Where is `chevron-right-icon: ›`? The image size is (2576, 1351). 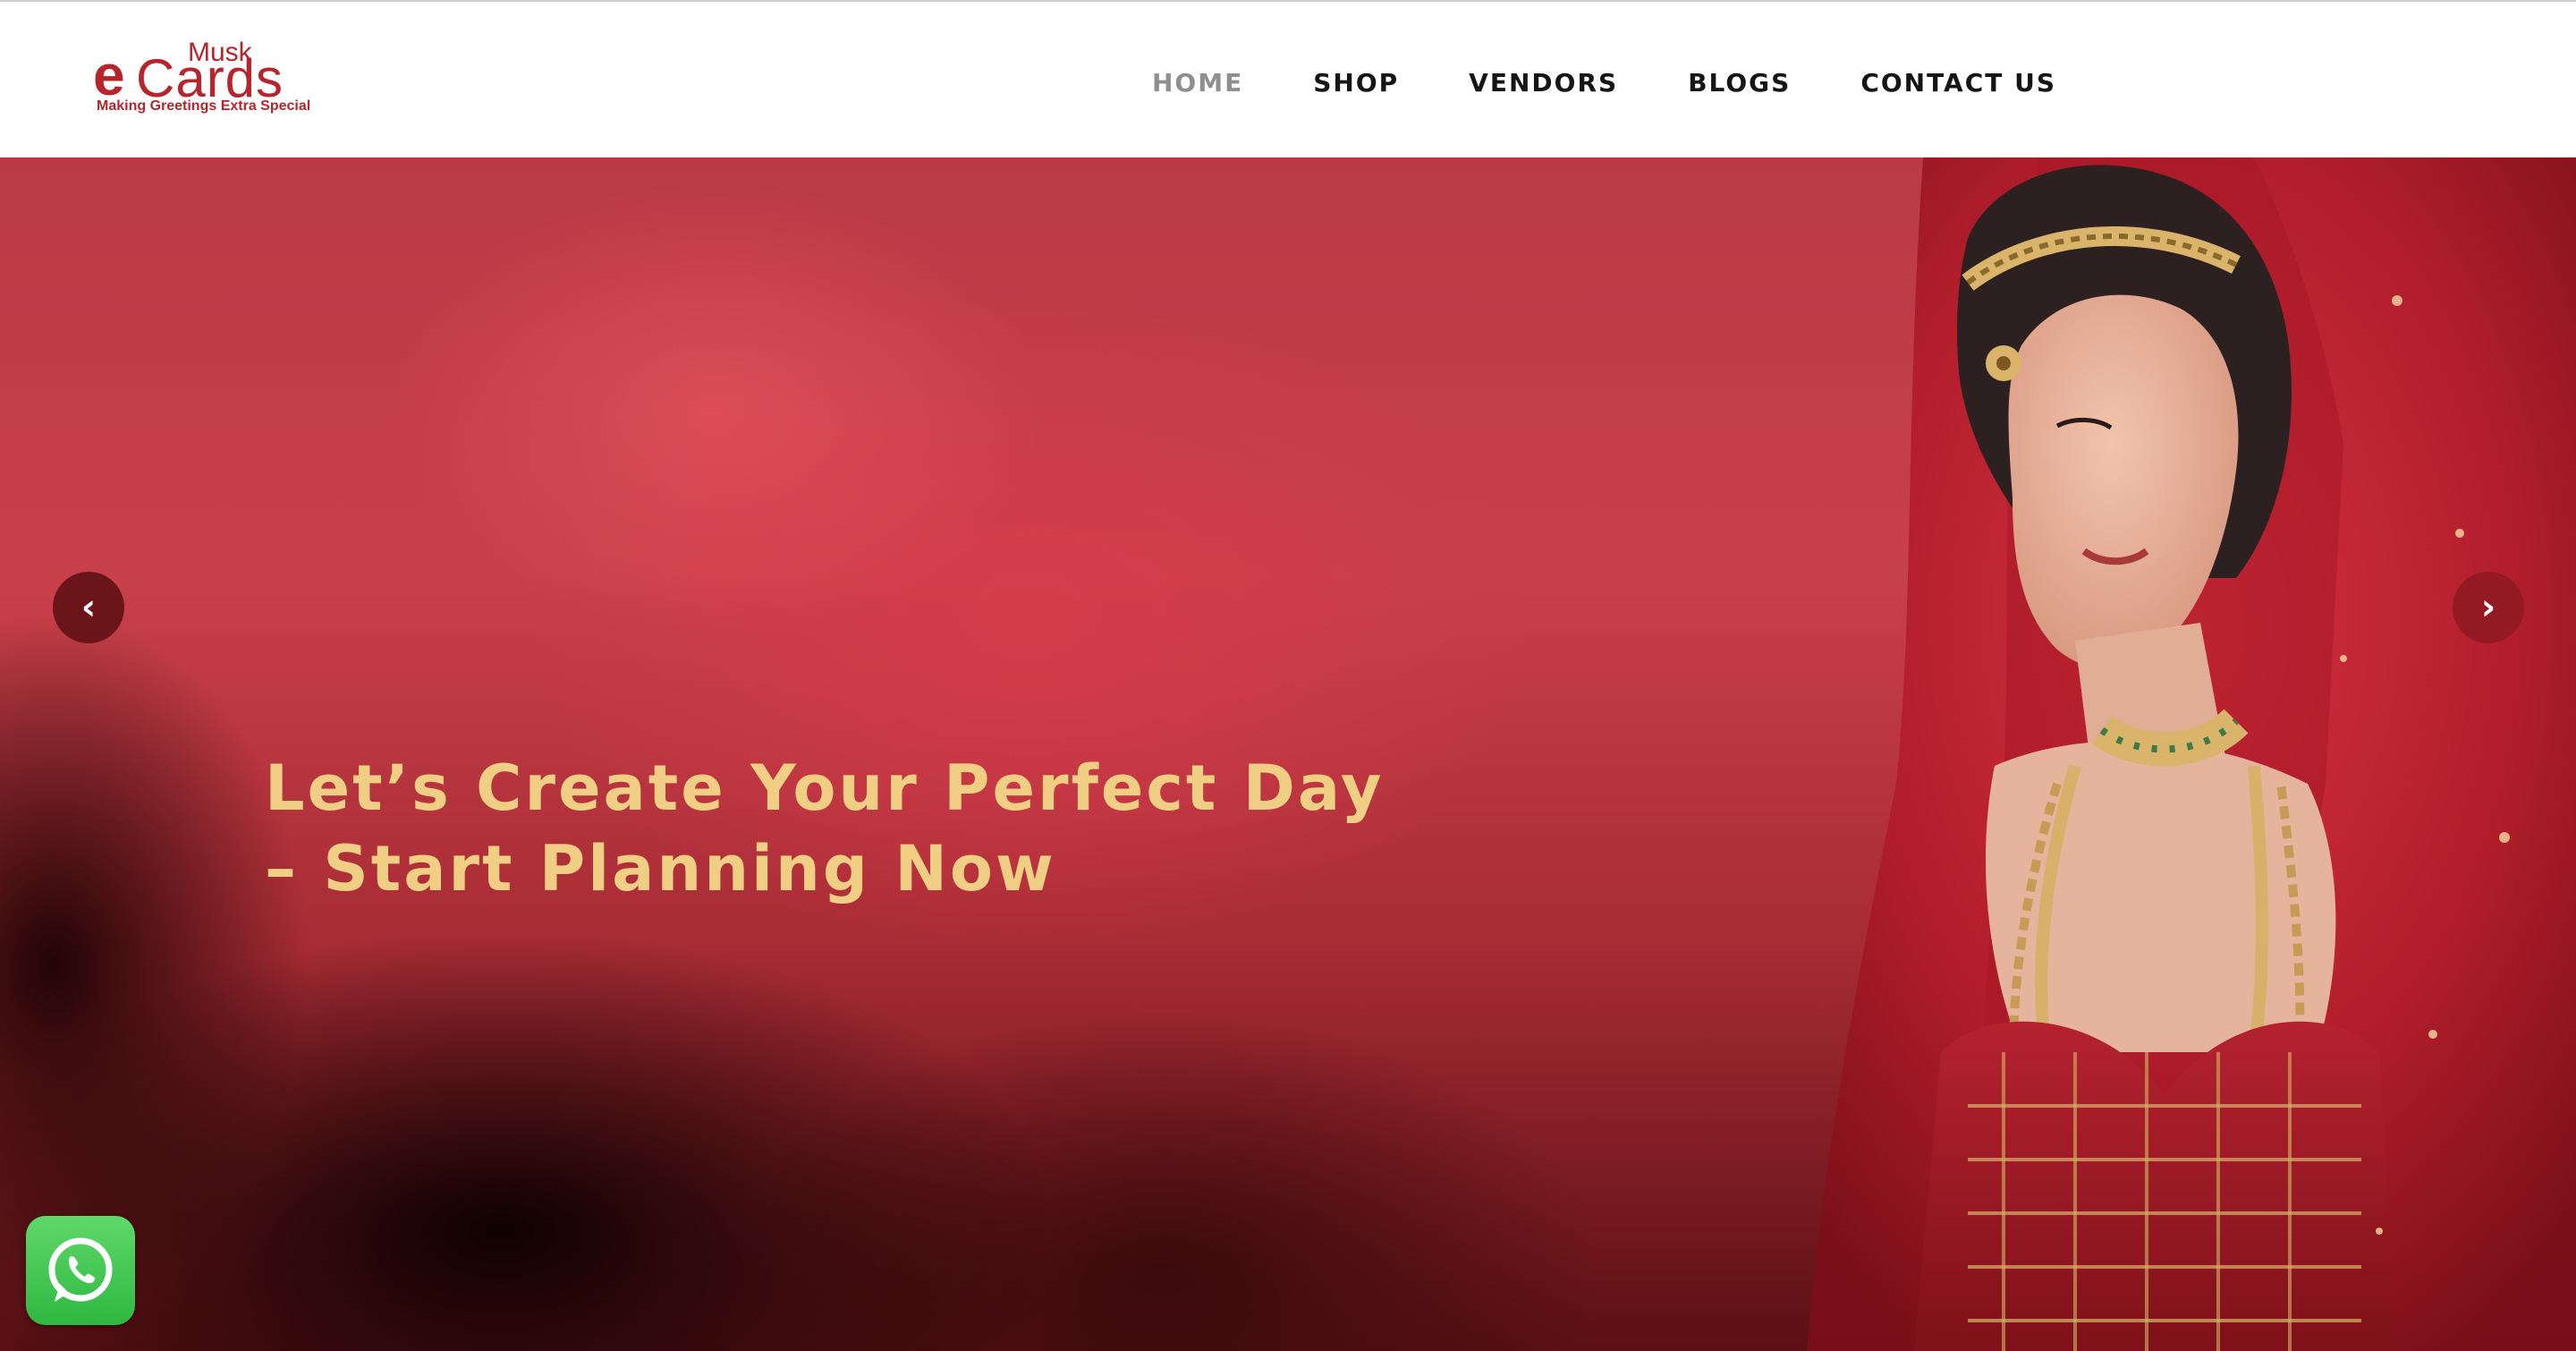 chevron-right-icon: › is located at coordinates (2488, 608).